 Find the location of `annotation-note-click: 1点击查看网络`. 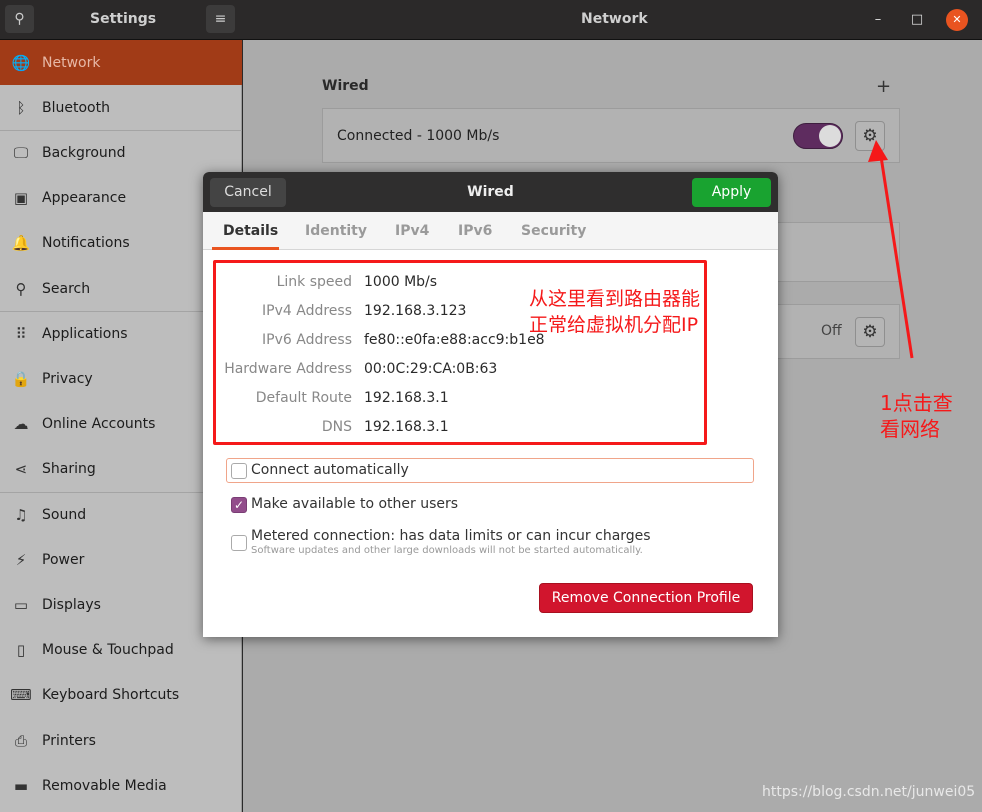

annotation-note-click: 1点击查看网络 is located at coordinates (916, 416).